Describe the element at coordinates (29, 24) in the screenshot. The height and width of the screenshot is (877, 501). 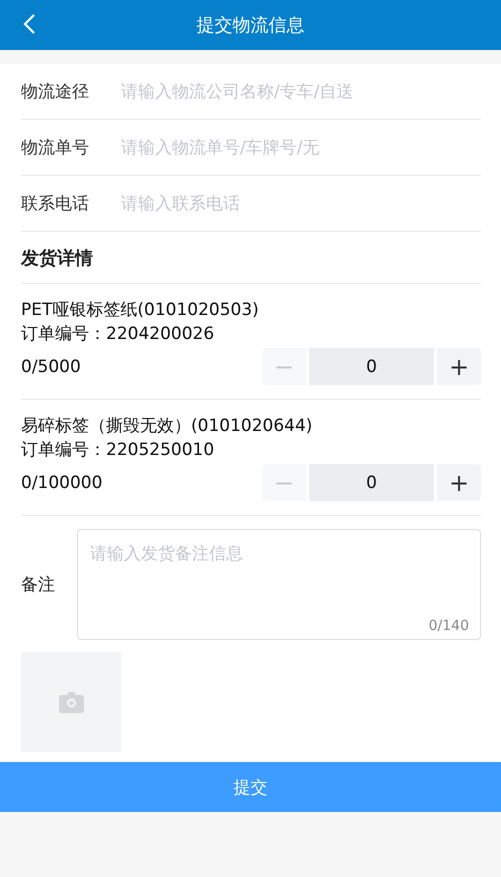
I see `back-icon` at that location.